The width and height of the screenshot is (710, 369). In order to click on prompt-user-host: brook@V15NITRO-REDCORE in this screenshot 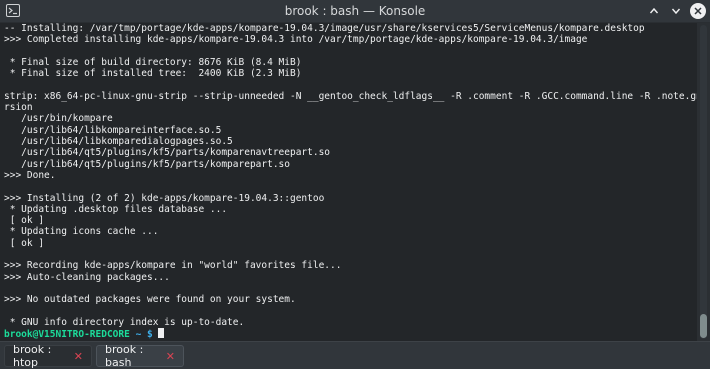, I will do `click(67, 335)`.